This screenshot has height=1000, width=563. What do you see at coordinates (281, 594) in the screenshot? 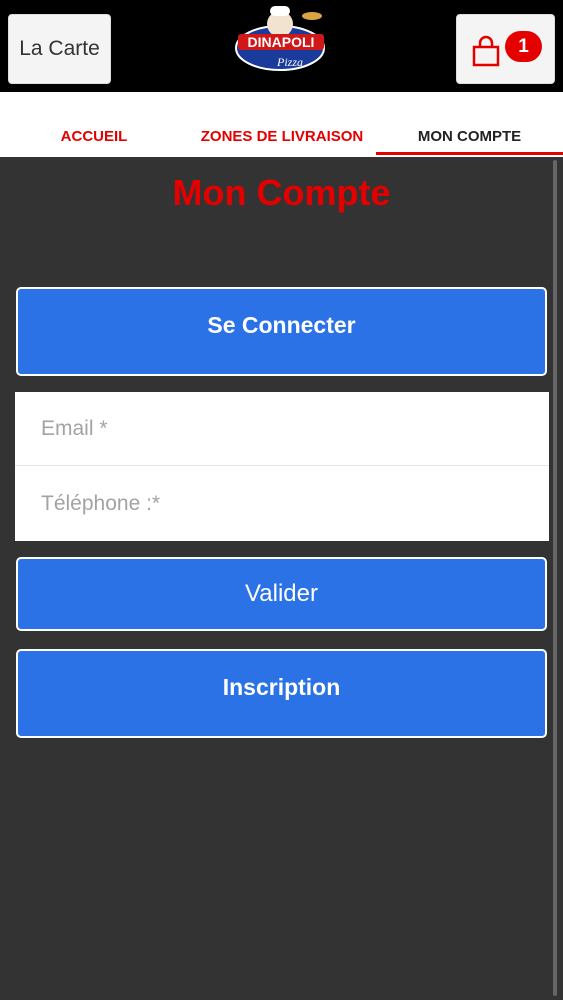
I see `valider-button: Valider` at bounding box center [281, 594].